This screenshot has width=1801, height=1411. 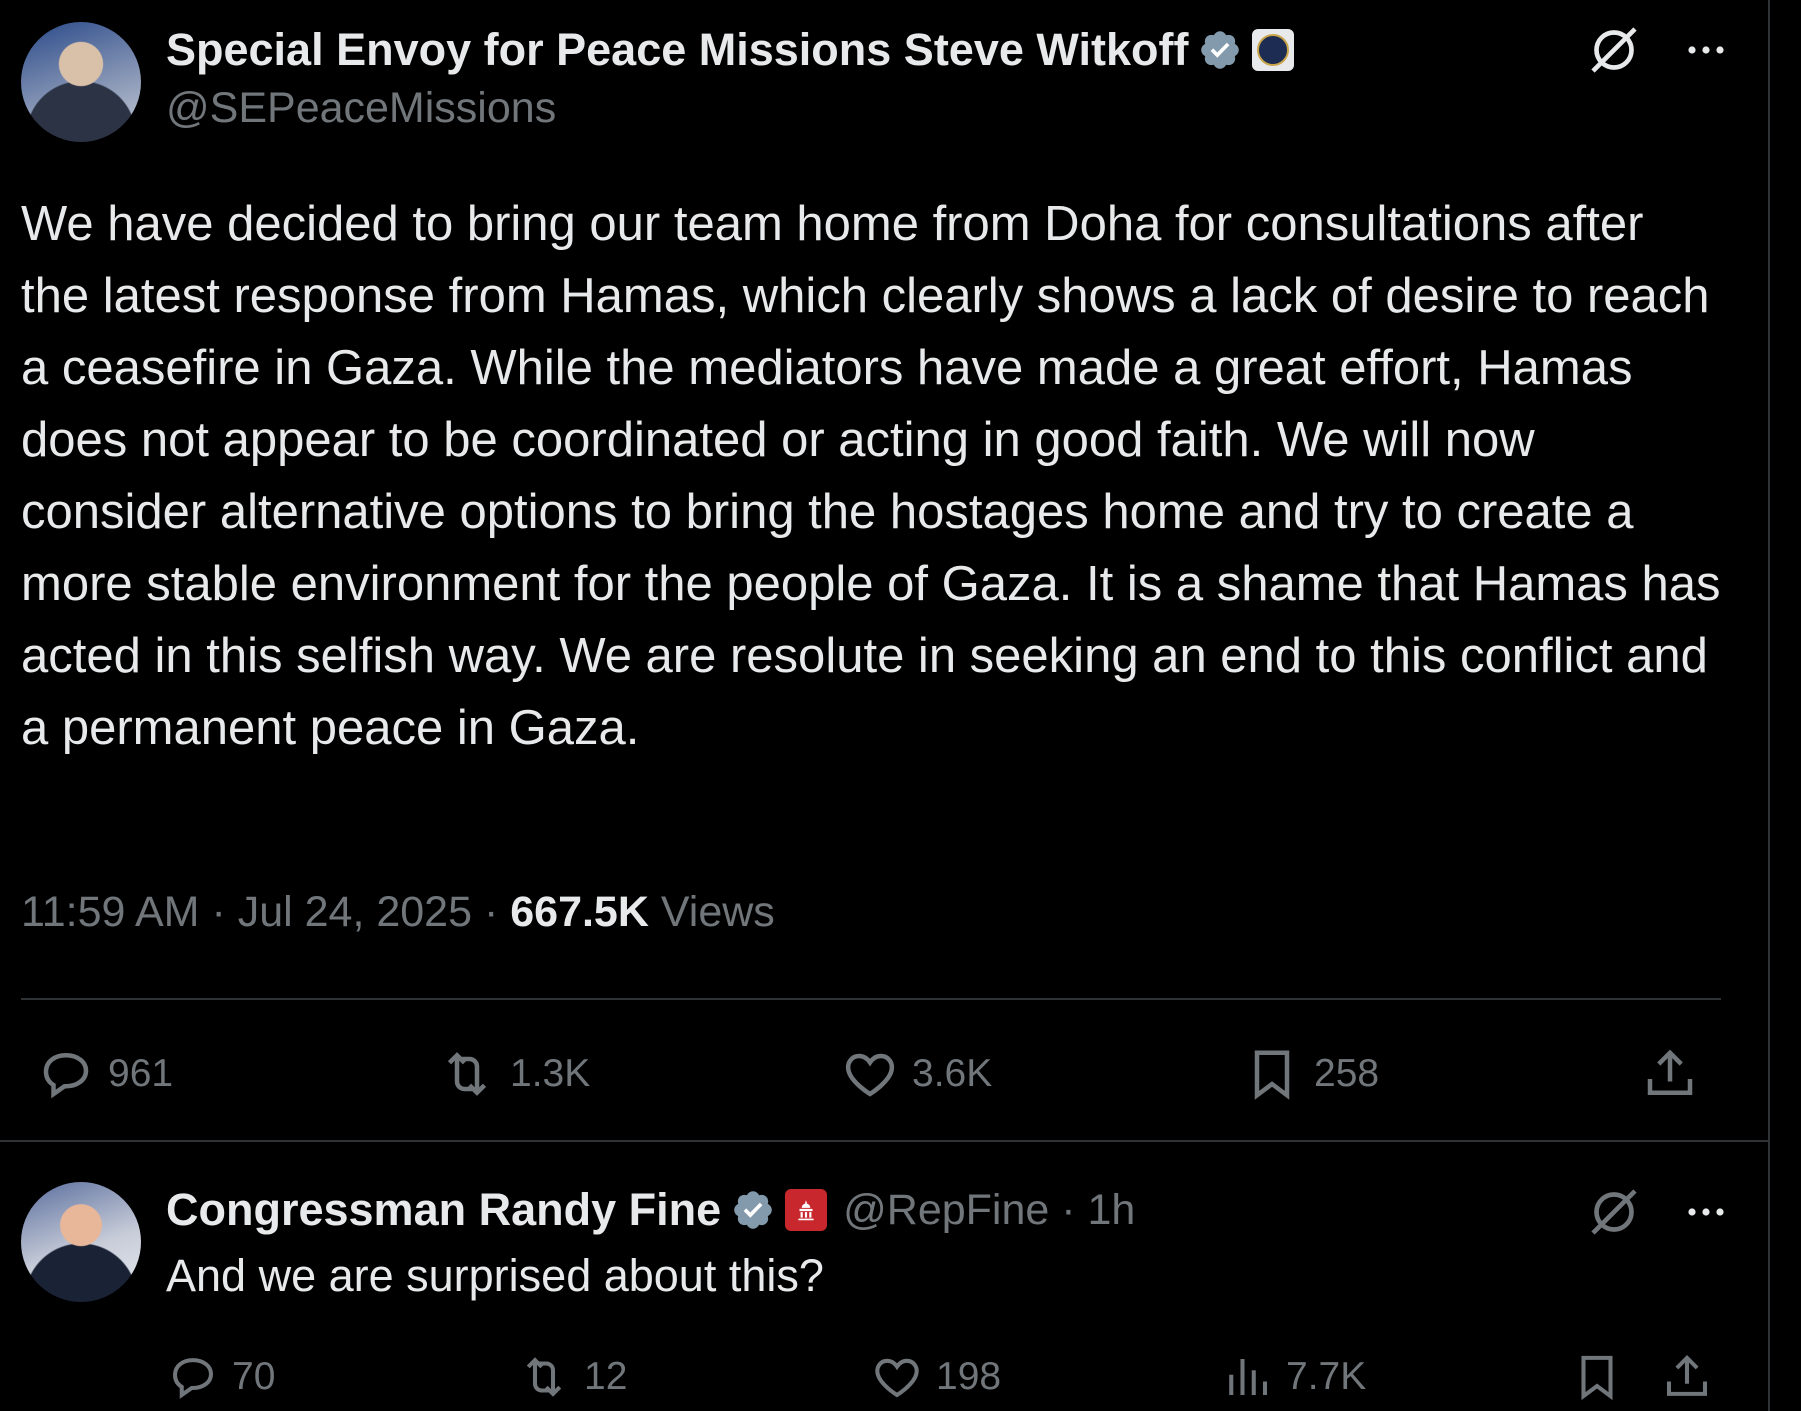 What do you see at coordinates (1310, 1074) in the screenshot?
I see `bookmark-button: 258` at bounding box center [1310, 1074].